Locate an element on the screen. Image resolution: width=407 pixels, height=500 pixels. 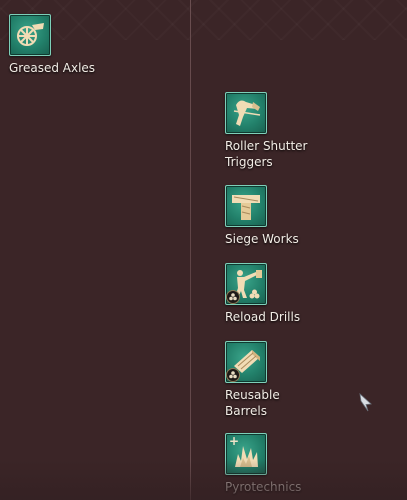
mouse-cursor-icon is located at coordinates (365, 402).